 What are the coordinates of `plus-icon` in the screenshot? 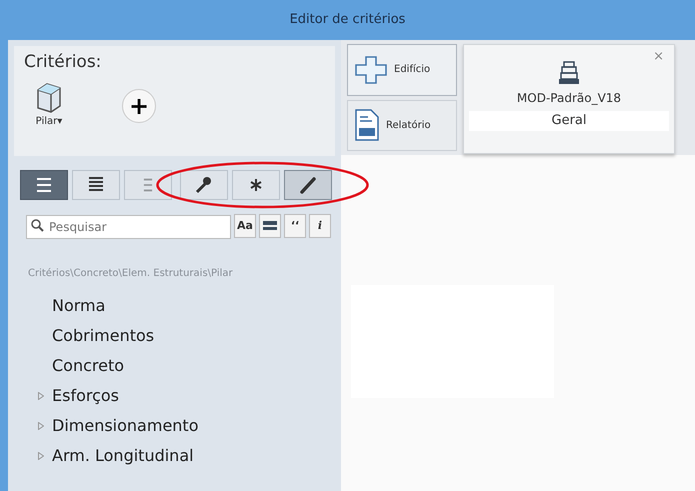 It's located at (371, 69).